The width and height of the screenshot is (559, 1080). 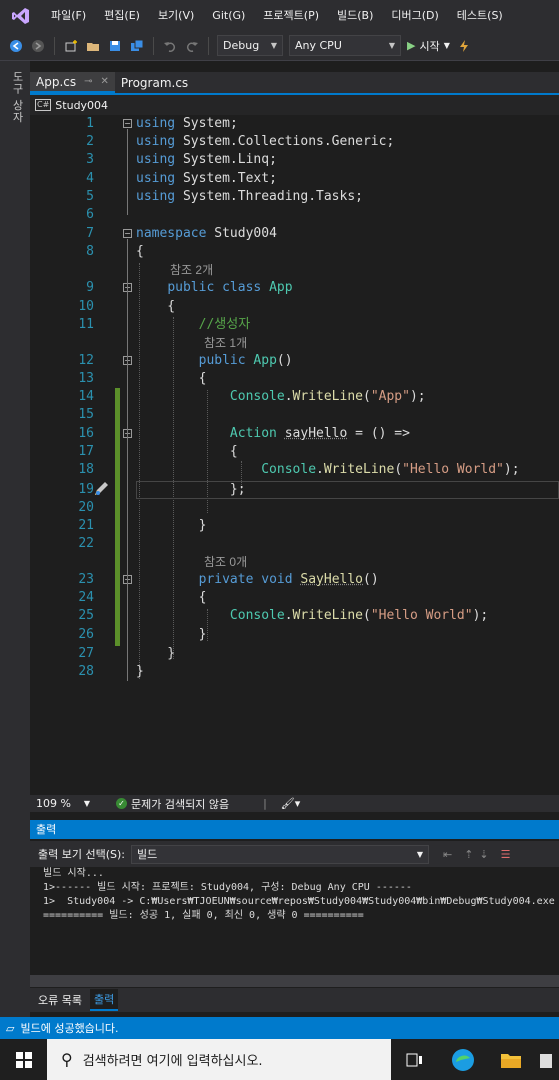 What do you see at coordinates (21, 15) in the screenshot?
I see `visual-studio-logo-icon` at bounding box center [21, 15].